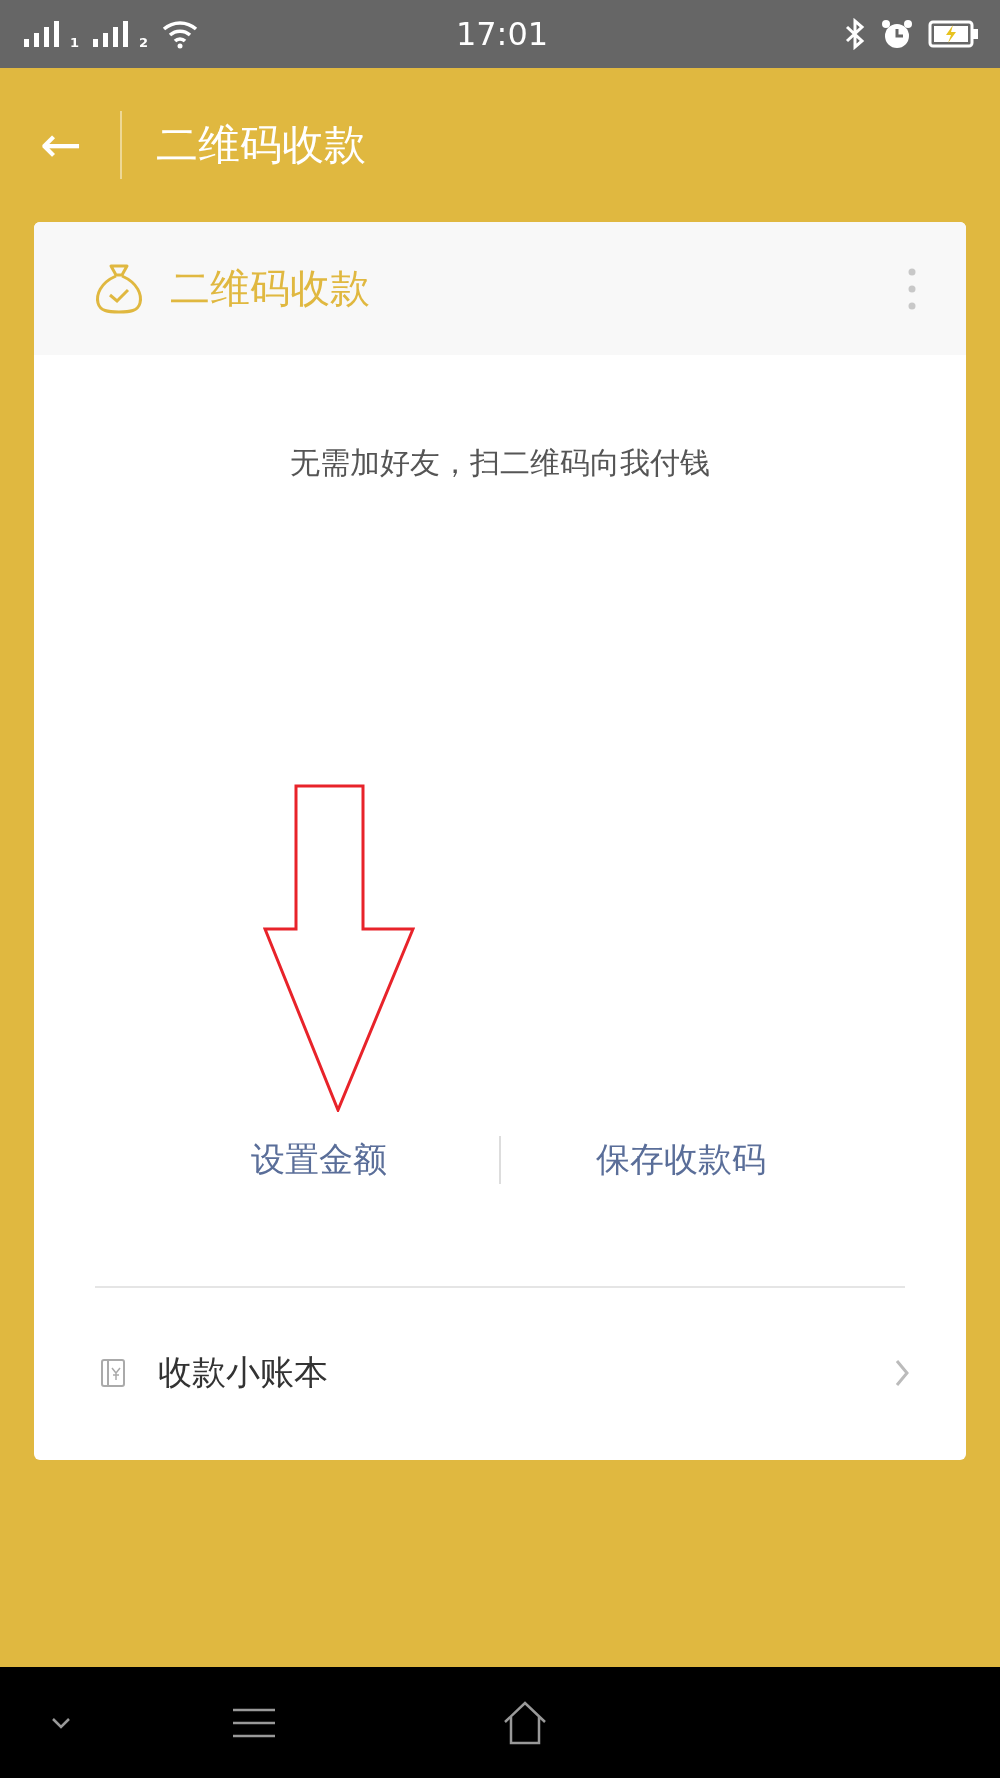 This screenshot has width=1000, height=1778. I want to click on chevron-down-icon, so click(61, 1722).